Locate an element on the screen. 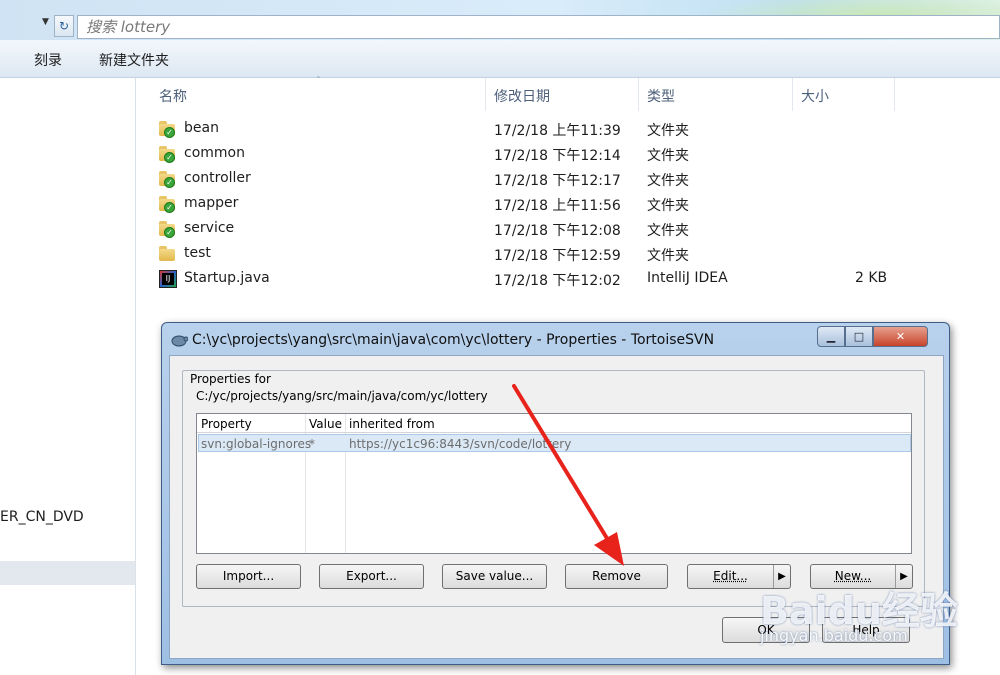  file-row: ✓ bean 17/2/18 上午11:39 文件夹 is located at coordinates (568, 129).